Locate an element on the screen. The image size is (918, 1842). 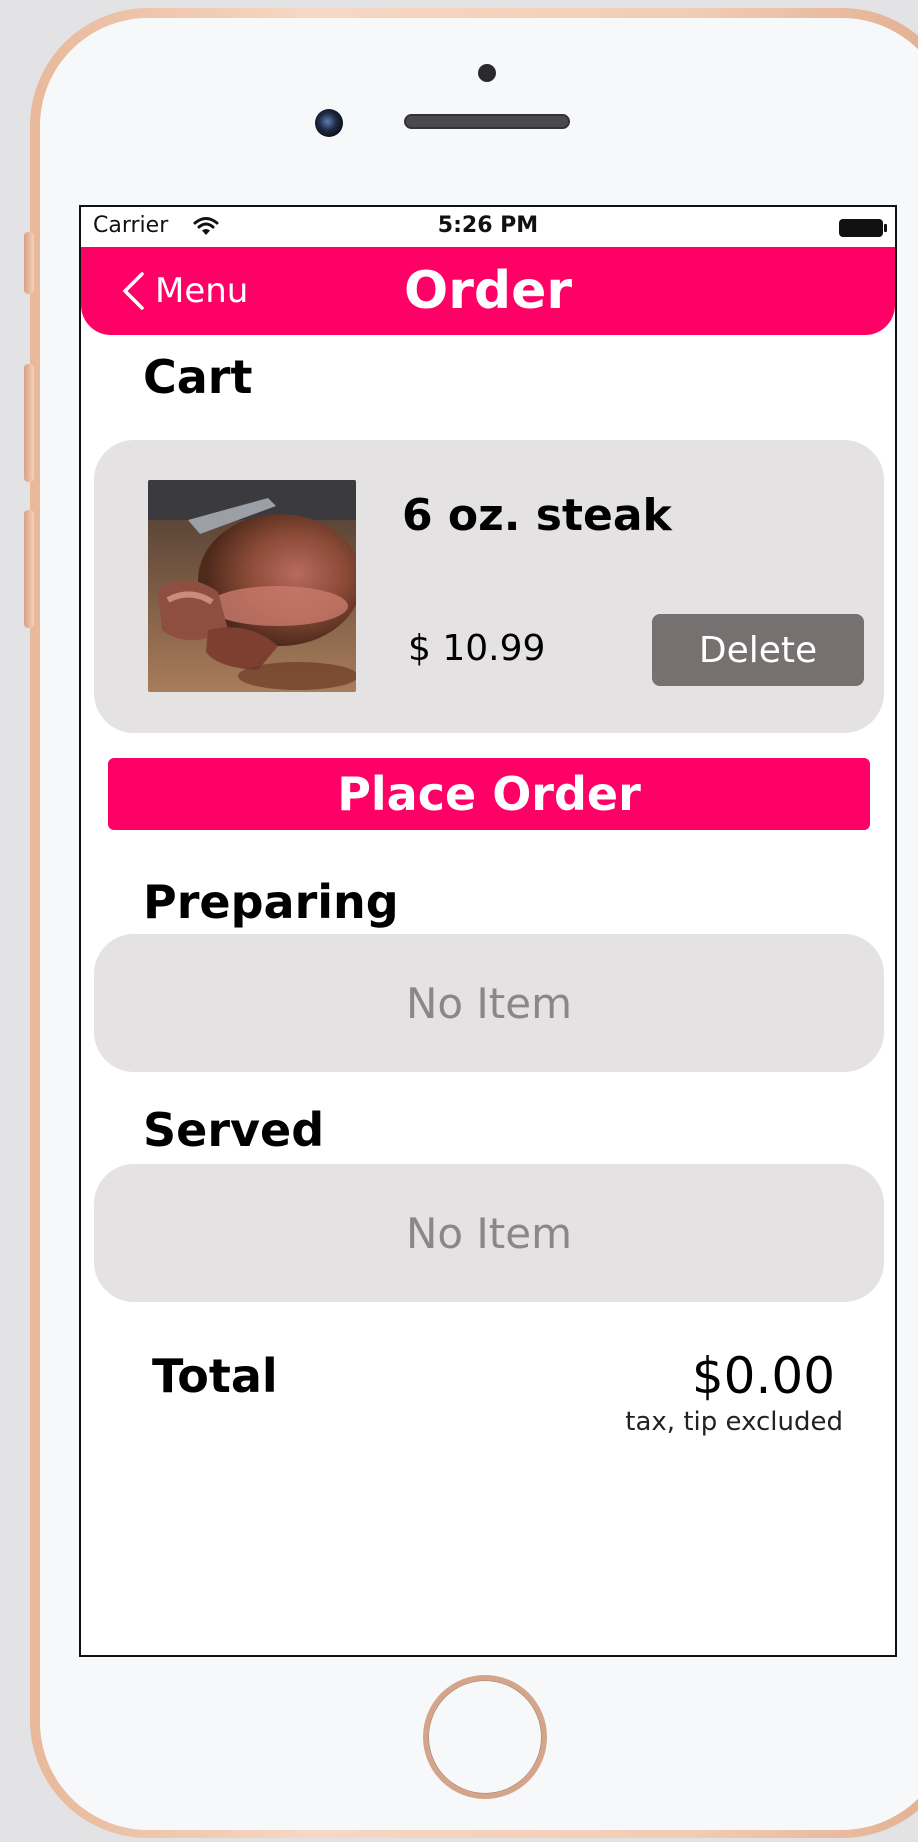
navigation-bar: Menu Order is located at coordinates (488, 291).